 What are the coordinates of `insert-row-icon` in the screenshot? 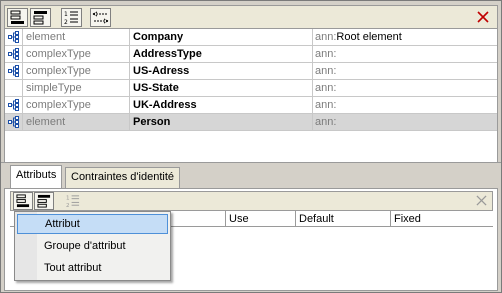 It's located at (40, 18).